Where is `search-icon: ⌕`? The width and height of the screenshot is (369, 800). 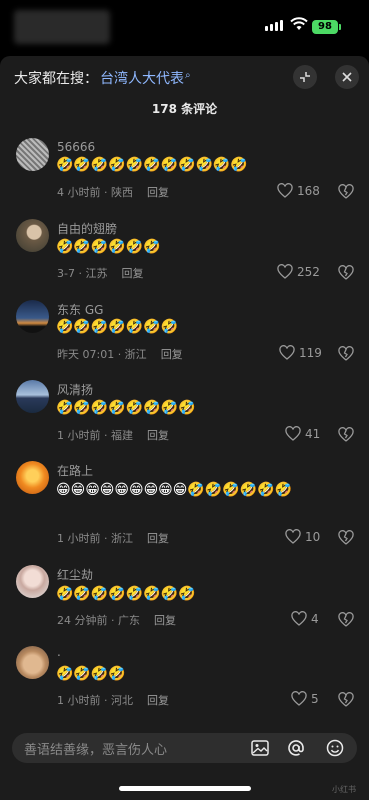 search-icon: ⌕ is located at coordinates (188, 75).